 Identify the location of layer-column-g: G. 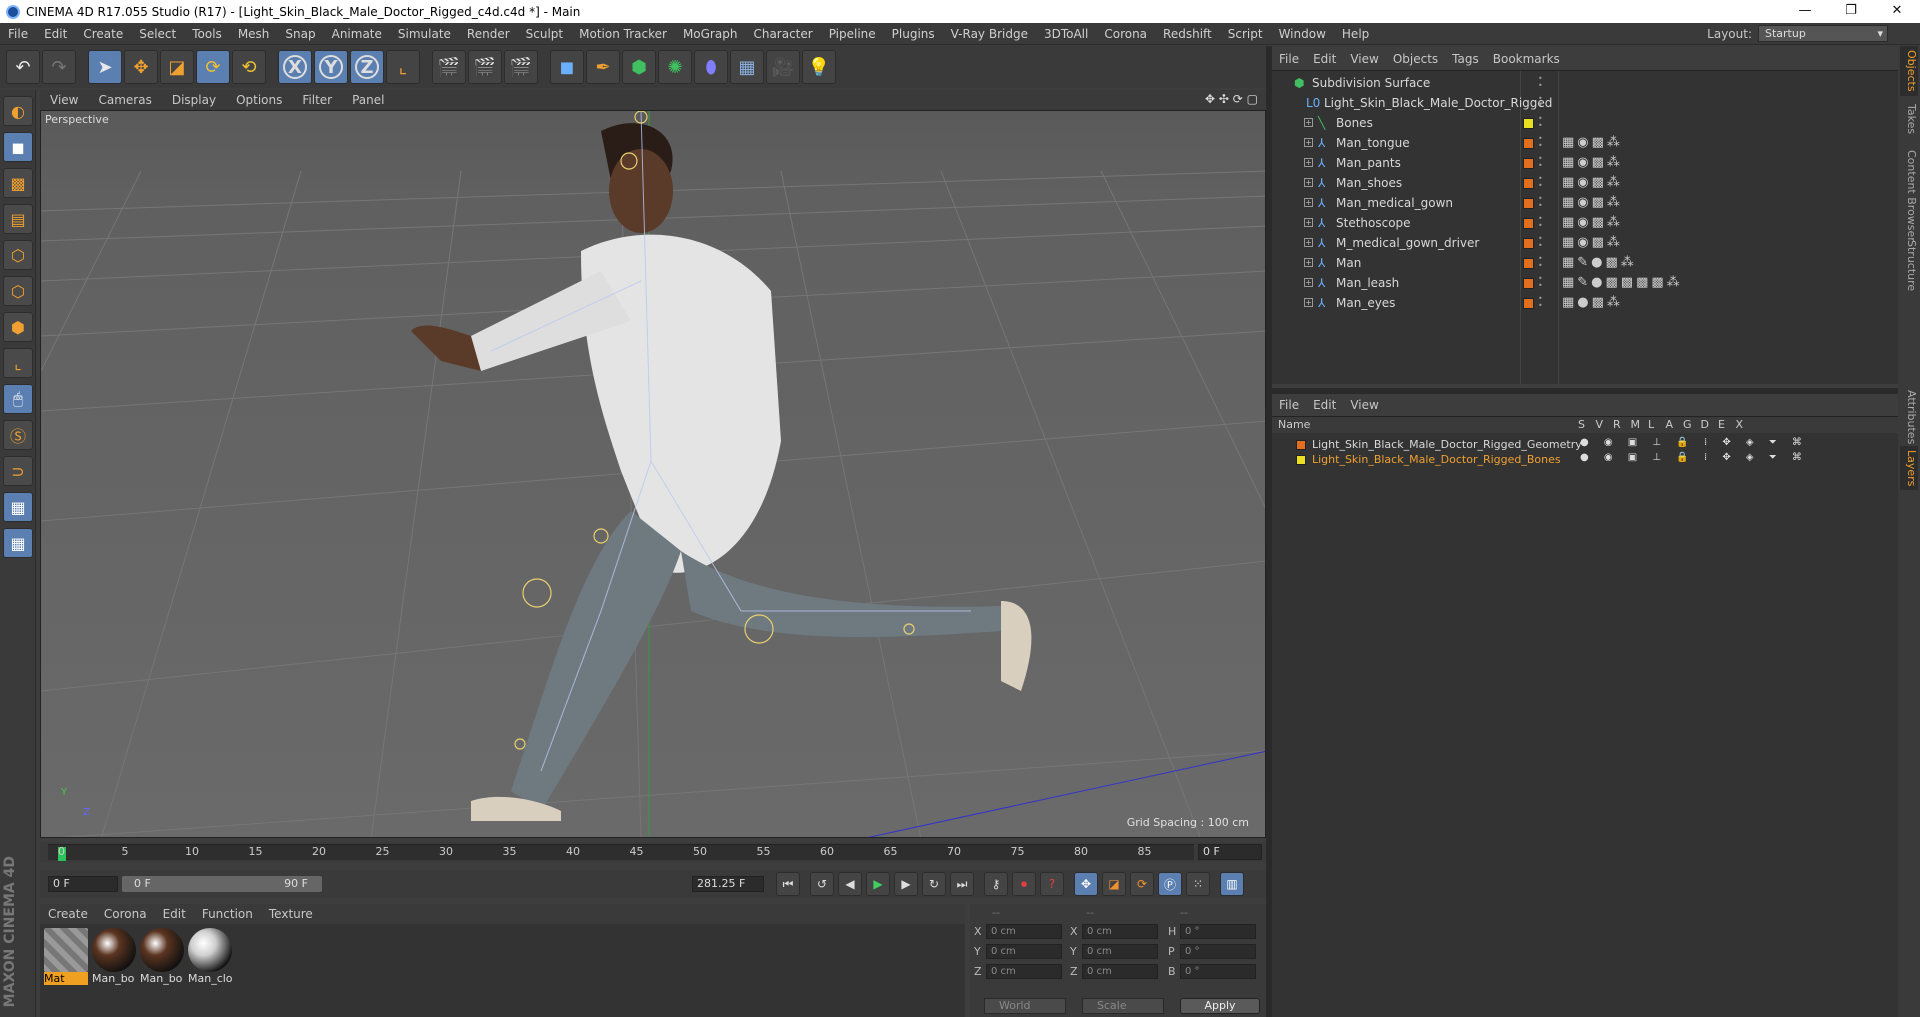
(1687, 424).